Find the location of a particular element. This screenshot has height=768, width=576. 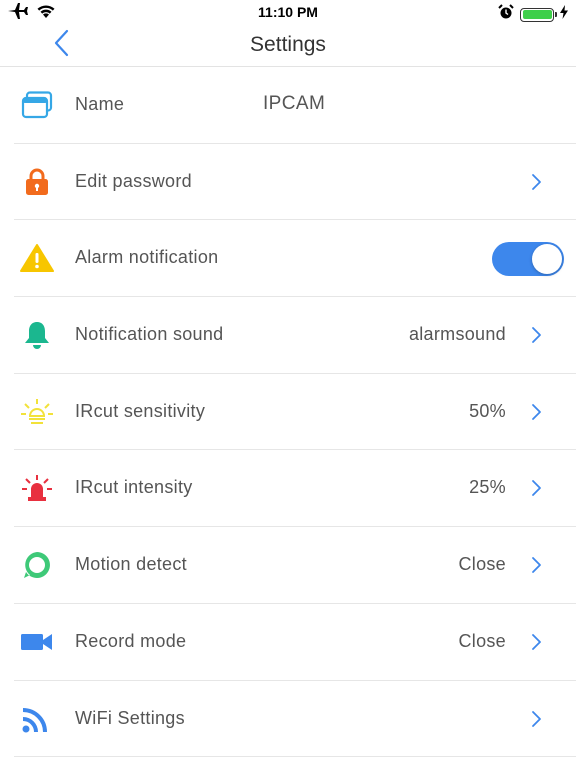

record-mode-label: Record mode is located at coordinates (131, 640).